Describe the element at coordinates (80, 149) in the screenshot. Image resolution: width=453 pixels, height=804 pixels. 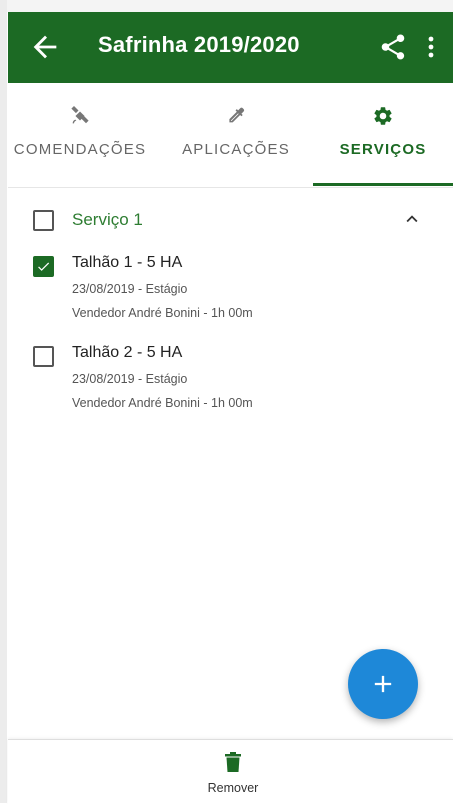
I see `tab-label: COMENDAÇÕES` at that location.